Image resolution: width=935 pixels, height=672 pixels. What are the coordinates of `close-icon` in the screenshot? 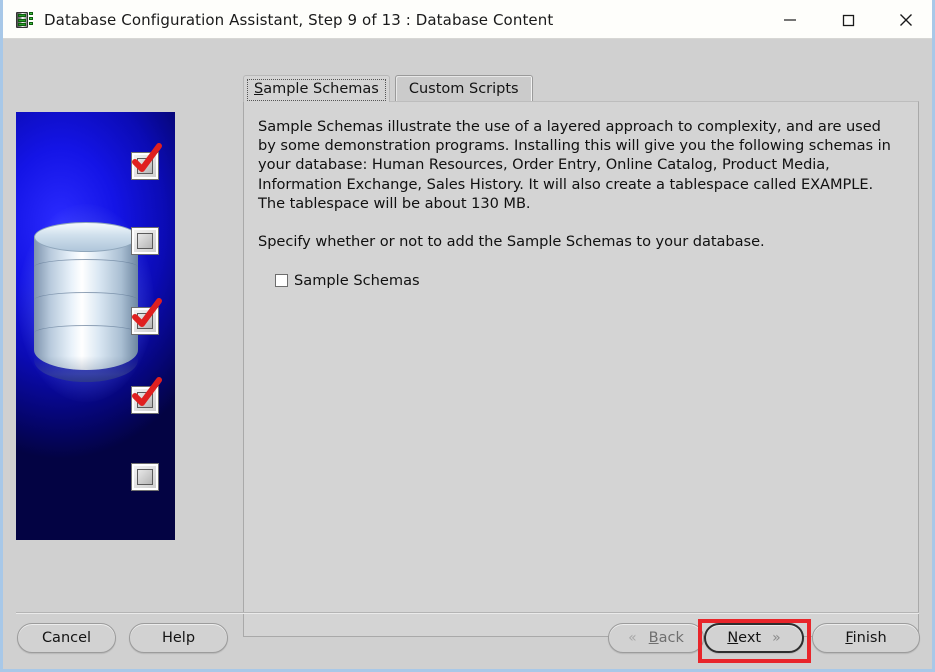 It's located at (904, 19).